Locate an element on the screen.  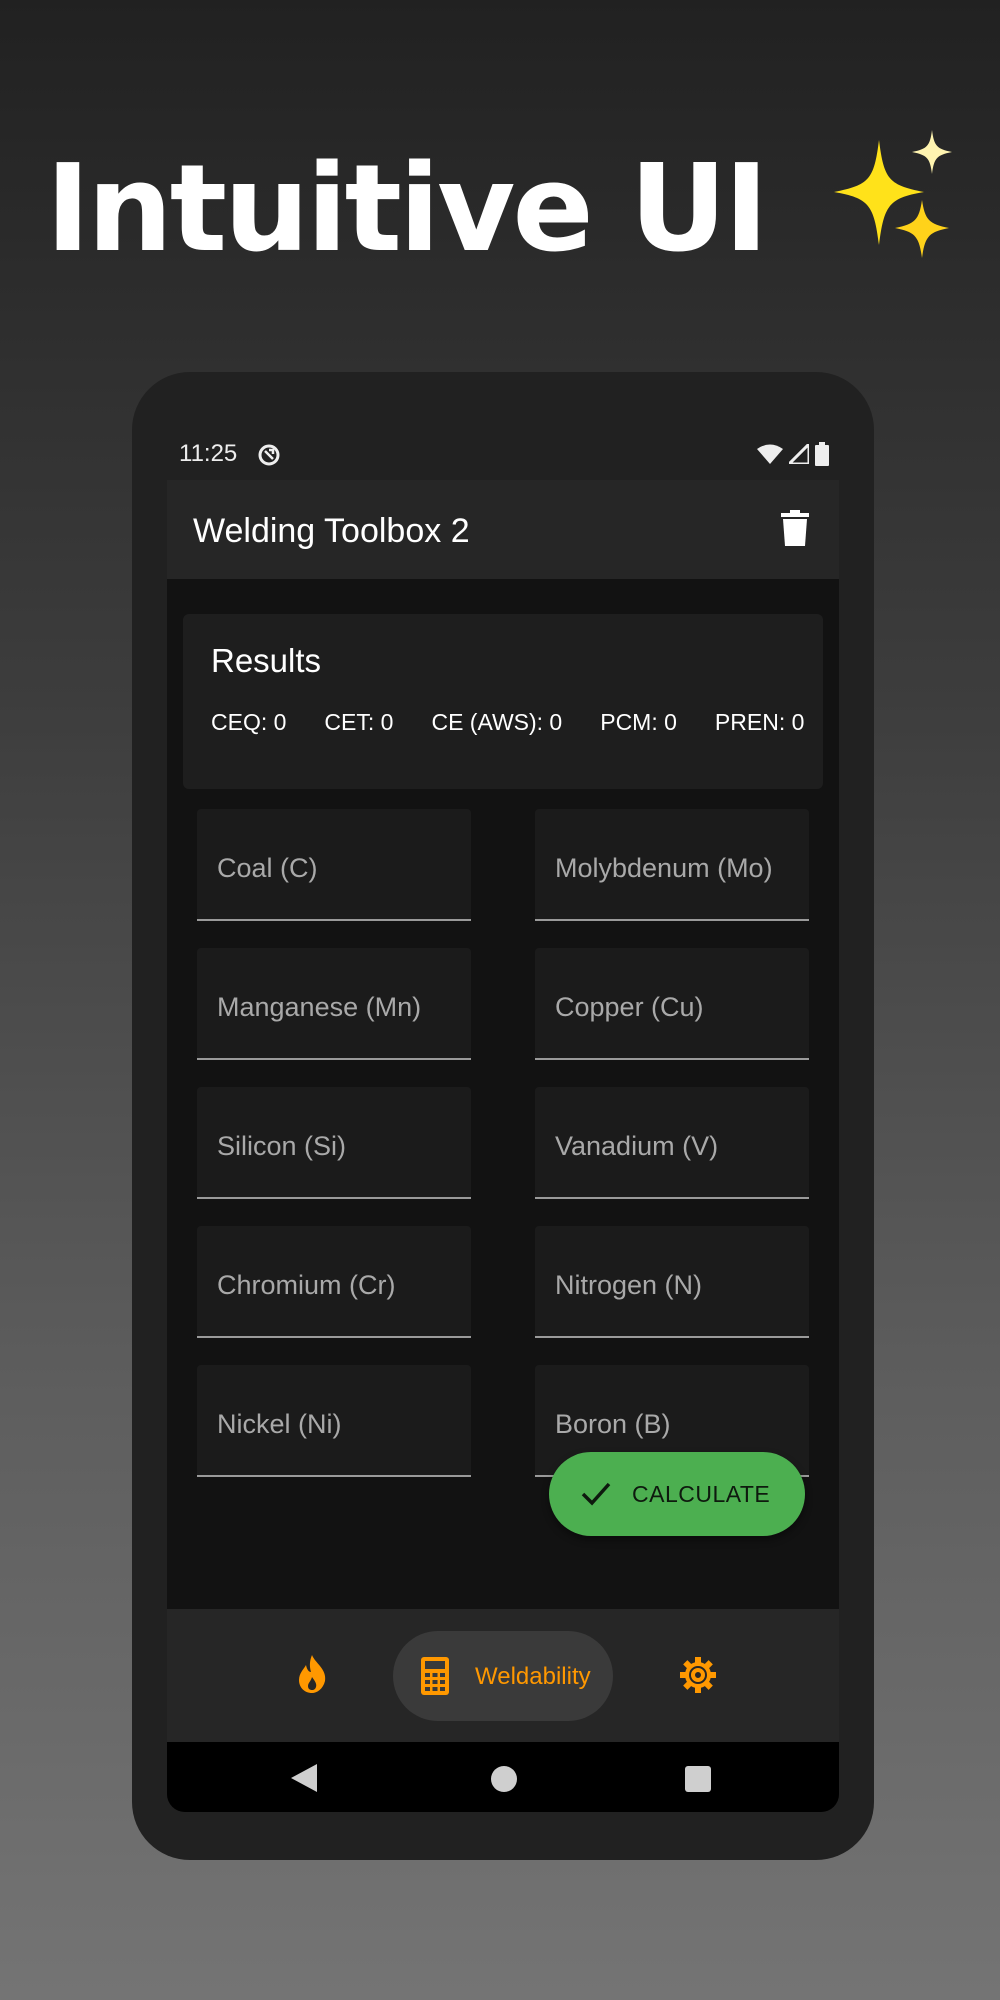
molybdenum-field: Molybdenum (Mo) is located at coordinates (672, 865).